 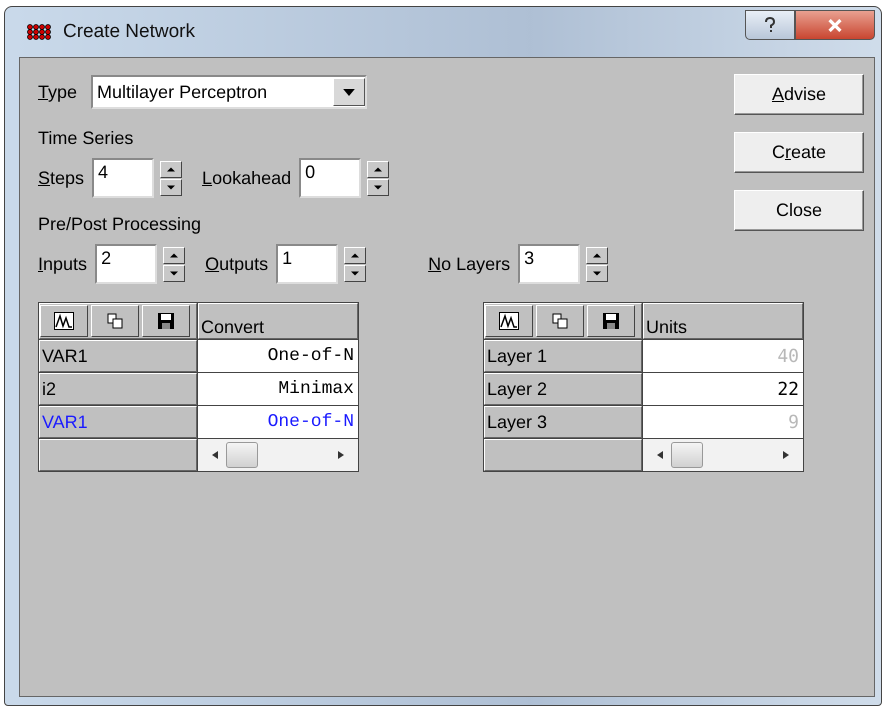 I want to click on section-heading: Pre/Post Processing, so click(x=120, y=224).